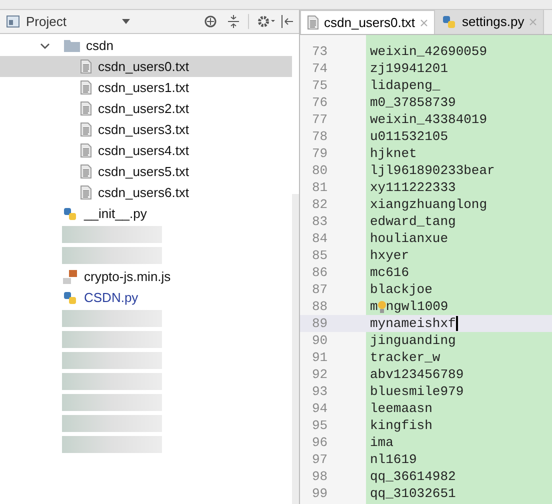  Describe the element at coordinates (146, 297) in the screenshot. I see `file-item: CSDN.py` at that location.